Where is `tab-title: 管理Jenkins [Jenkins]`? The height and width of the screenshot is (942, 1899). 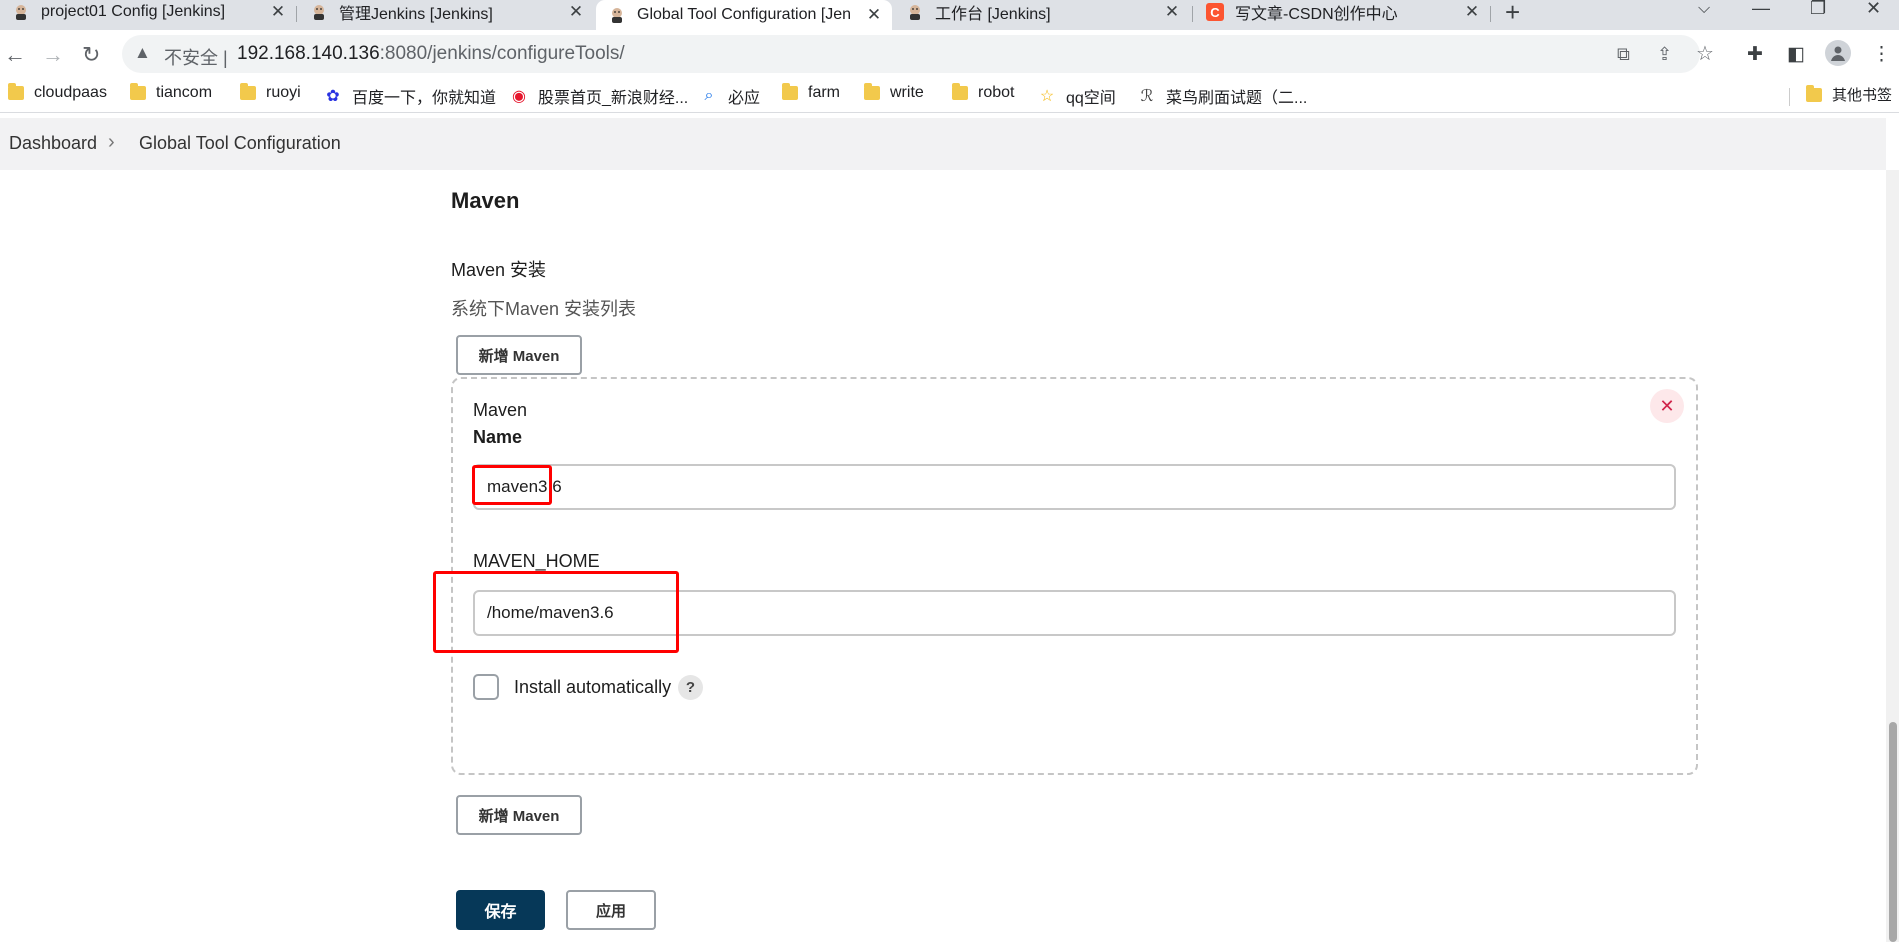 tab-title: 管理Jenkins [Jenkins] is located at coordinates (416, 14).